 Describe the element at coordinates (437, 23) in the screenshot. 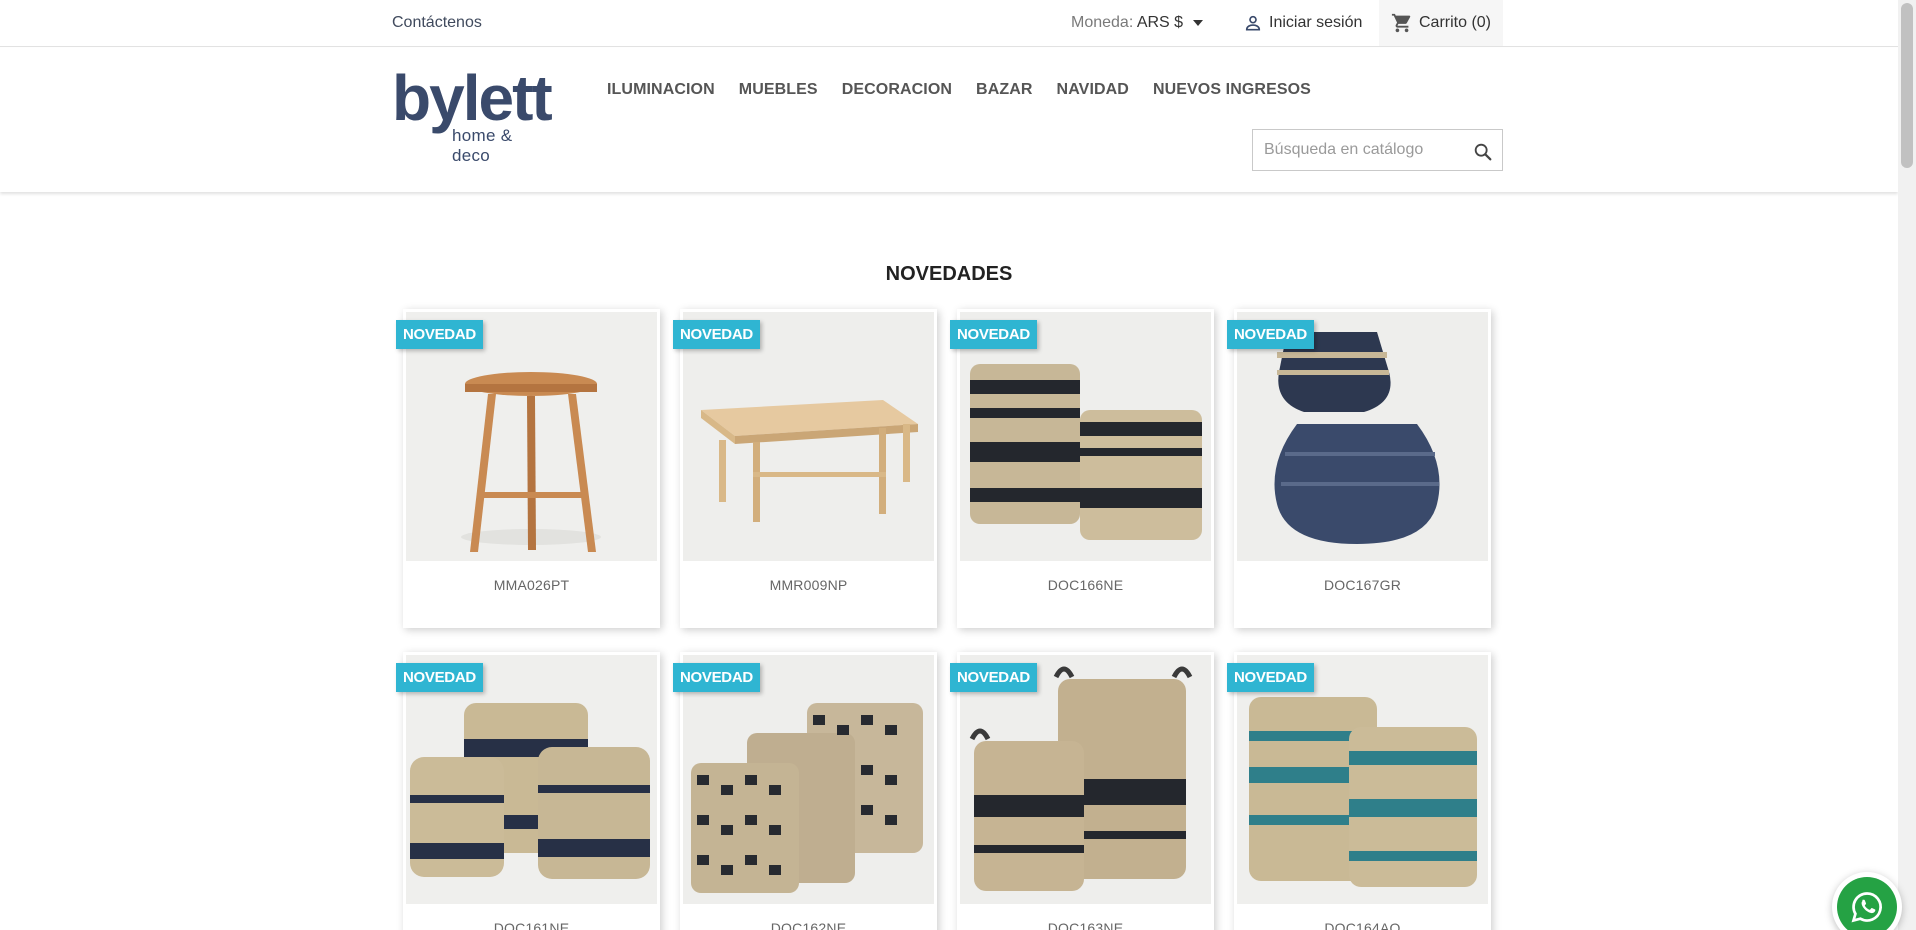

I see `contact-link: Contáctenos` at that location.